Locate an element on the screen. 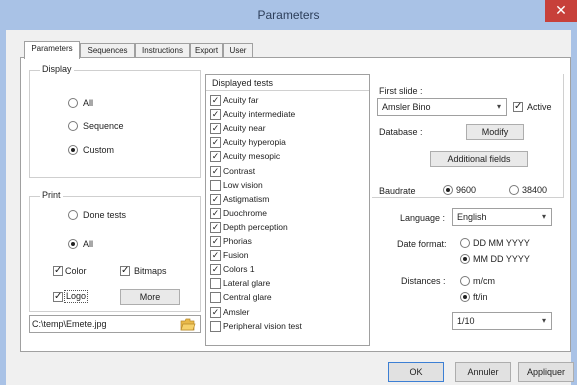  baudrate-label: Baudrate is located at coordinates (397, 191).